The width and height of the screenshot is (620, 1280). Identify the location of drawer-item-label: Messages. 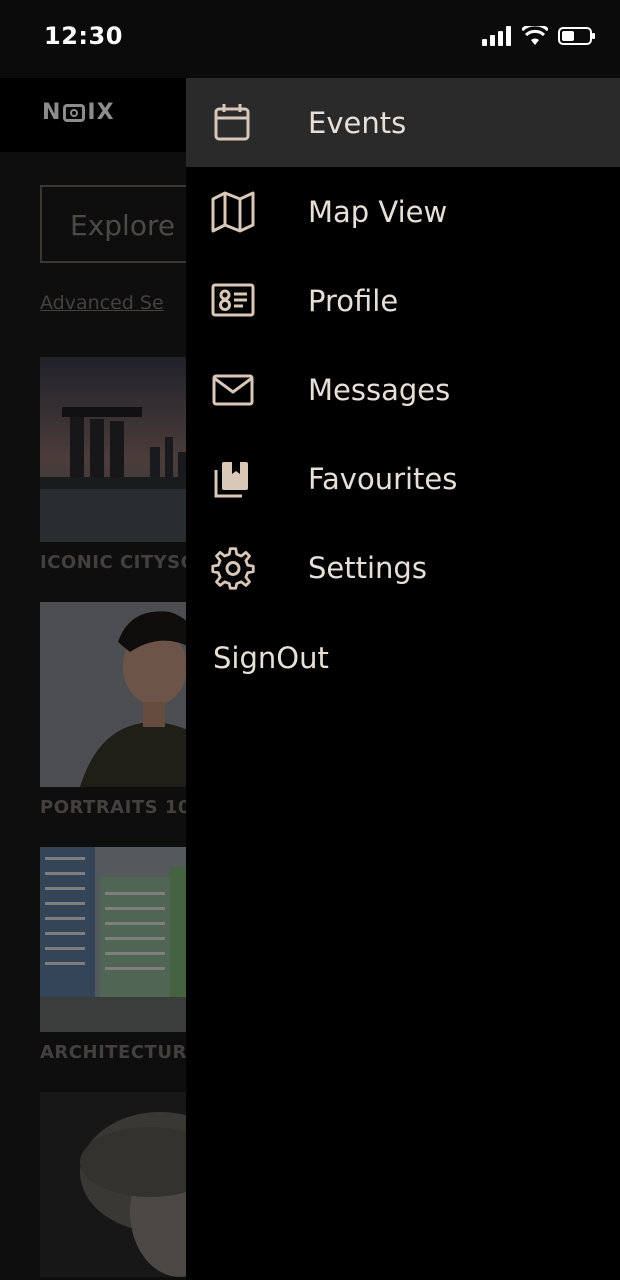
(379, 390).